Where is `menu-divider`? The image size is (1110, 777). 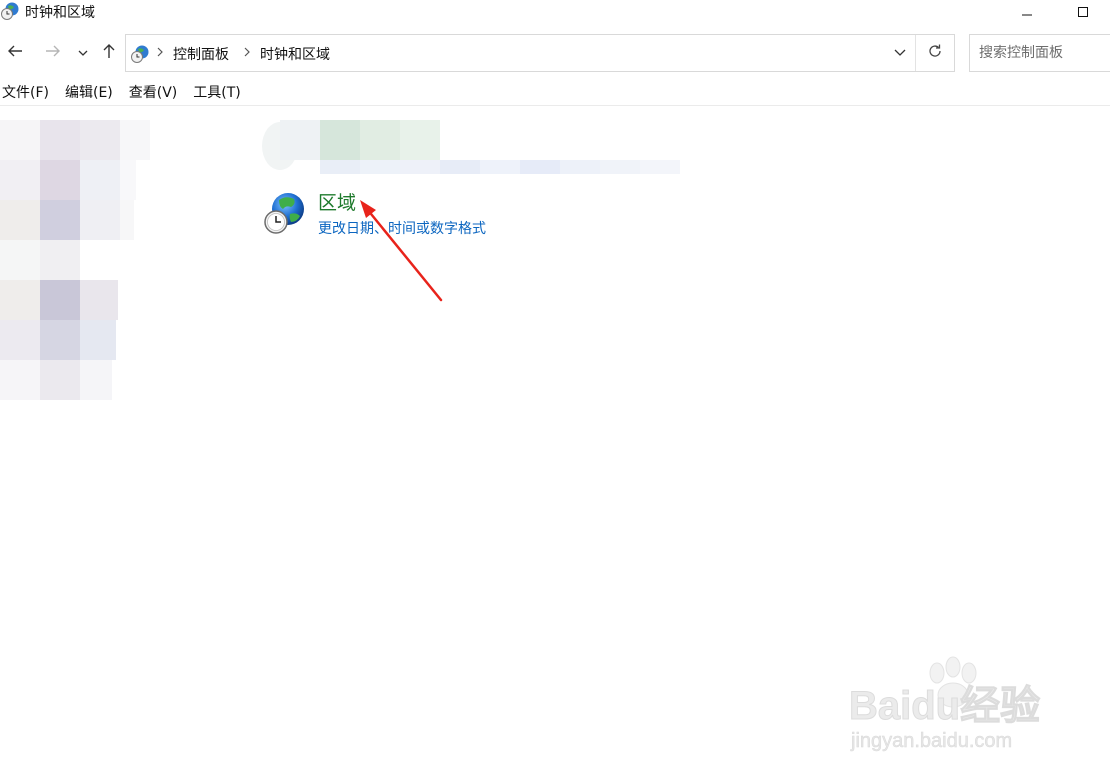 menu-divider is located at coordinates (555, 105).